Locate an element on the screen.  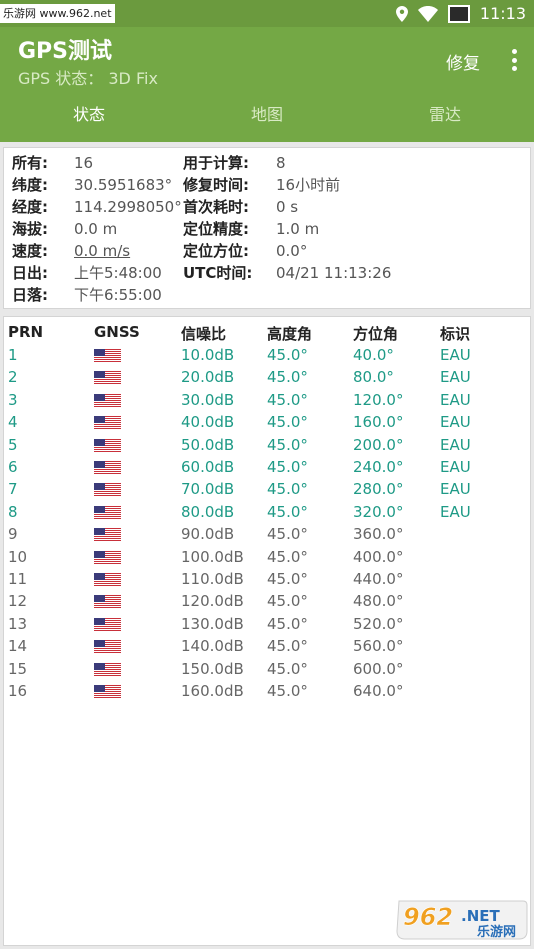
header-azimuth: 方位角 is located at coordinates (376, 334).